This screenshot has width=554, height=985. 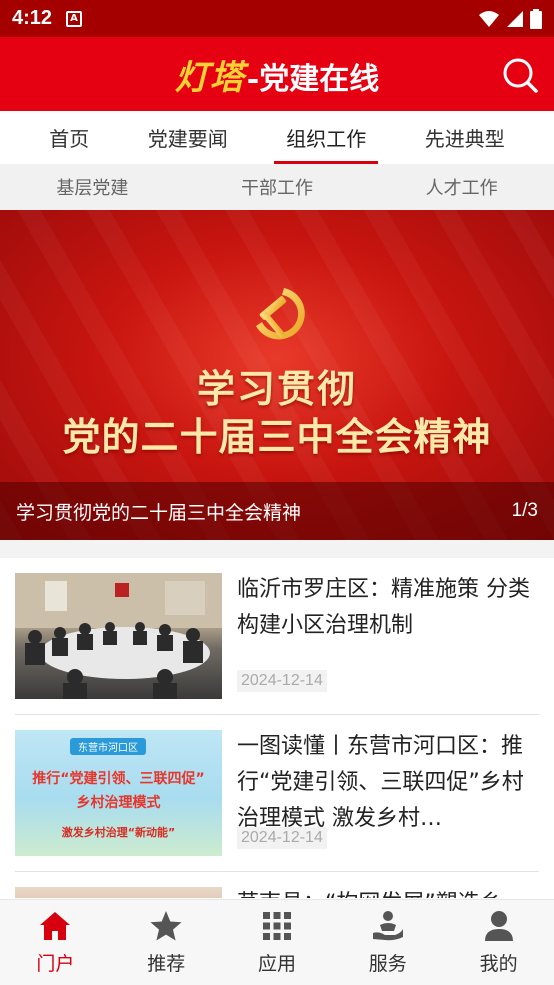 I want to click on service-icon, so click(x=387, y=926).